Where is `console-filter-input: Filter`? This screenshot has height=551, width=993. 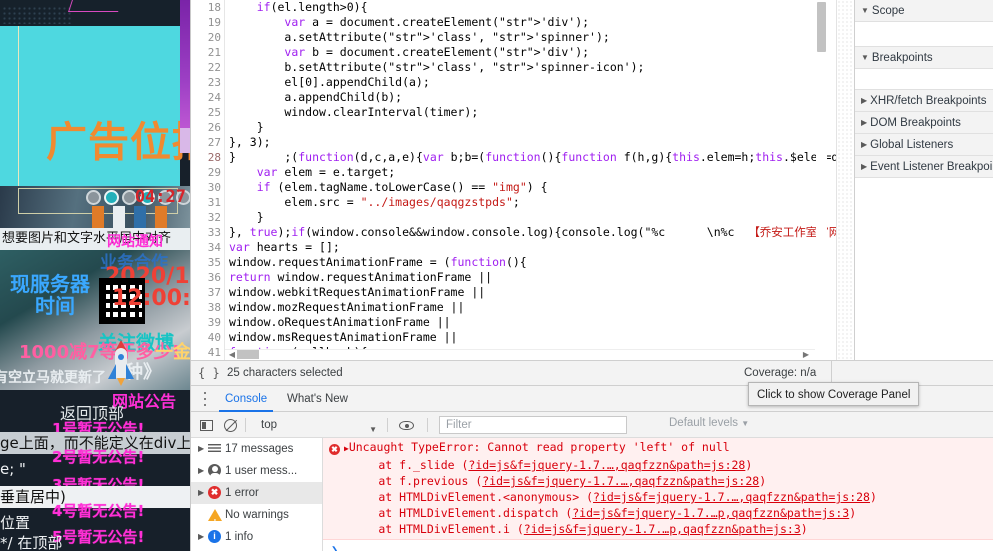 console-filter-input: Filter is located at coordinates (533, 425).